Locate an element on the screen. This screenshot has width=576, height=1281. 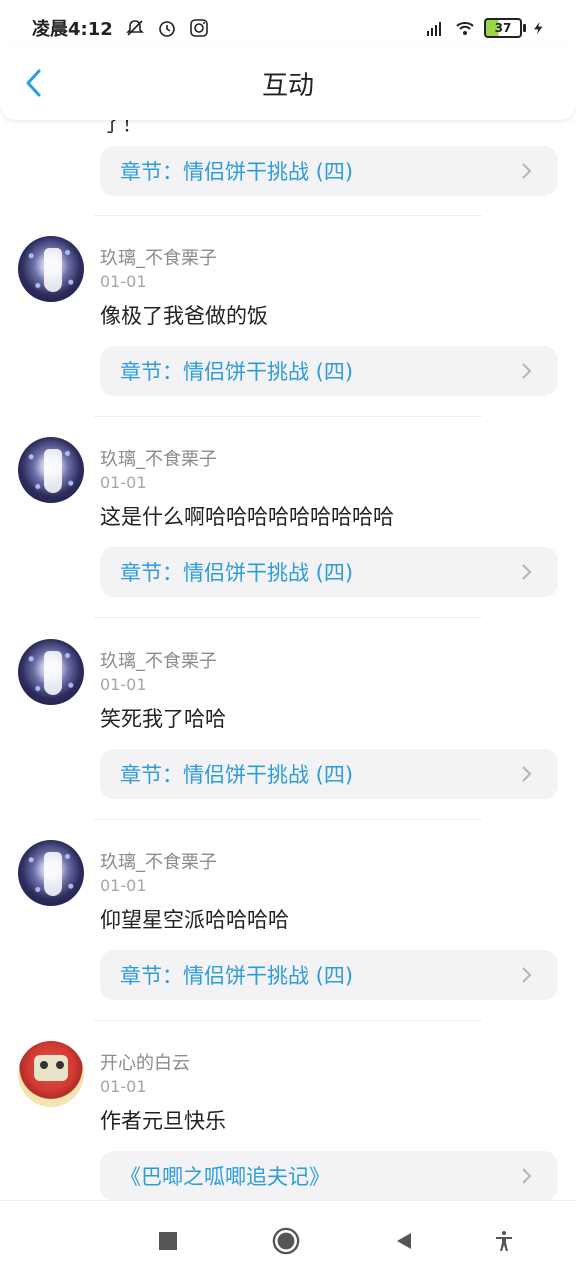
status-left: 凌晨4:12 is located at coordinates (120, 28).